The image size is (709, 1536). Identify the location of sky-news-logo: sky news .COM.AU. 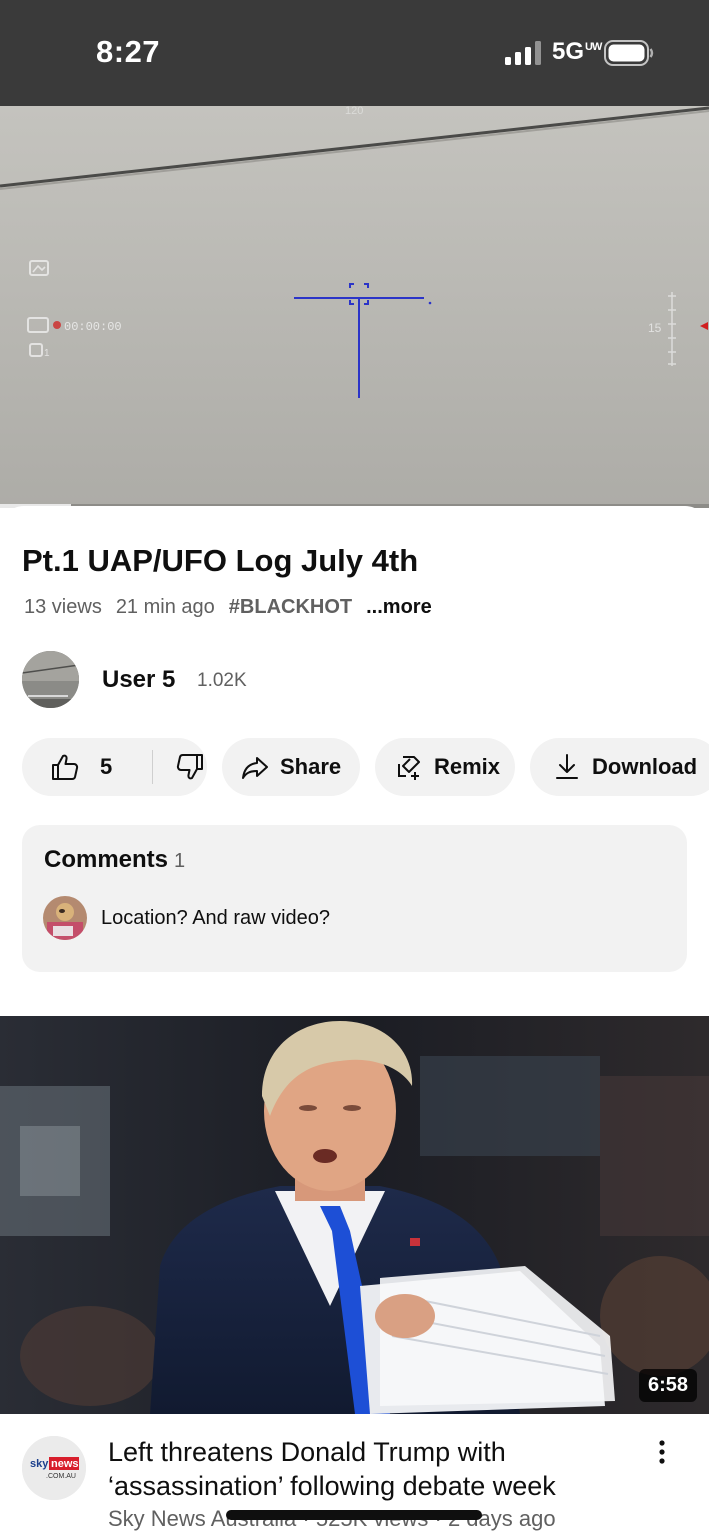
(54, 1468).